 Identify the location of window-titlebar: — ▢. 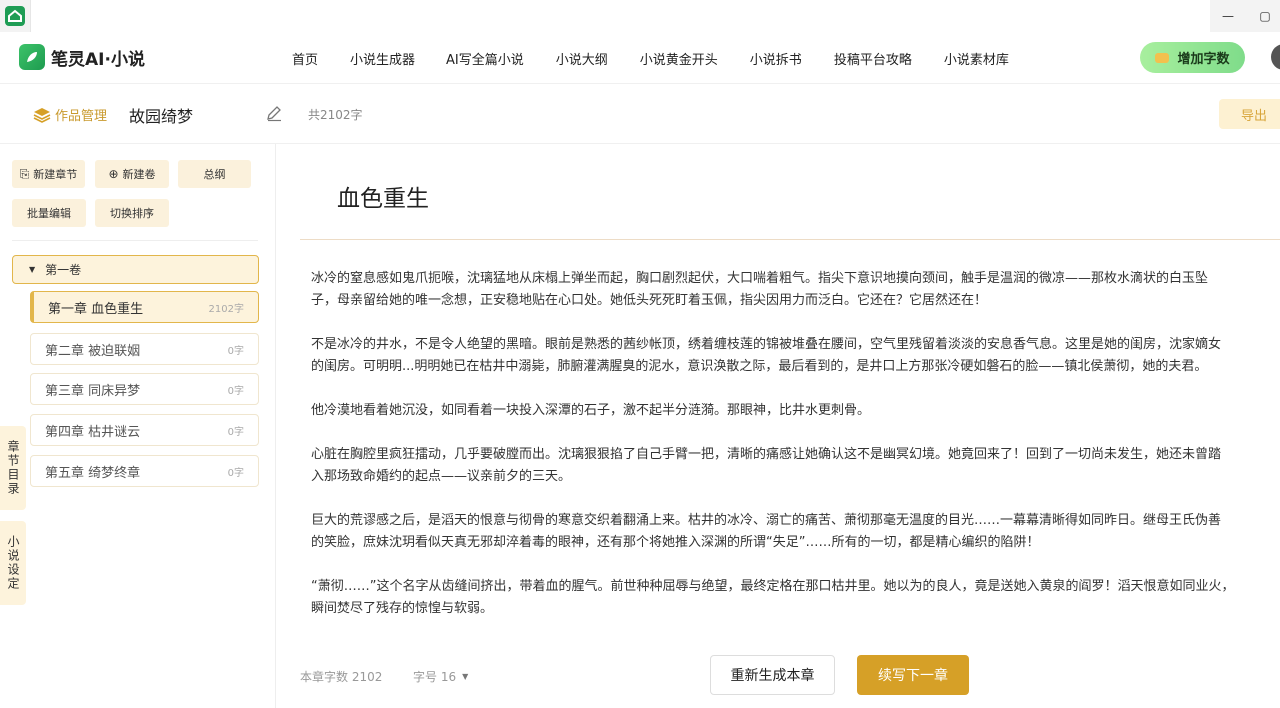
(640, 16).